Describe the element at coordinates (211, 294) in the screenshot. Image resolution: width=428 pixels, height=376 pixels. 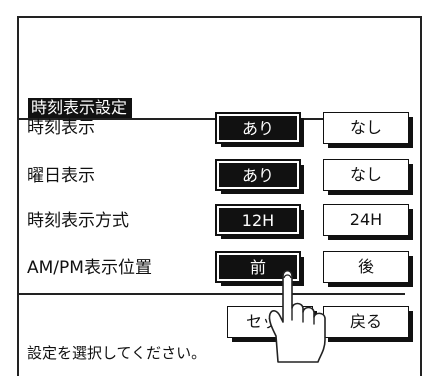
I see `footer-divider` at that location.